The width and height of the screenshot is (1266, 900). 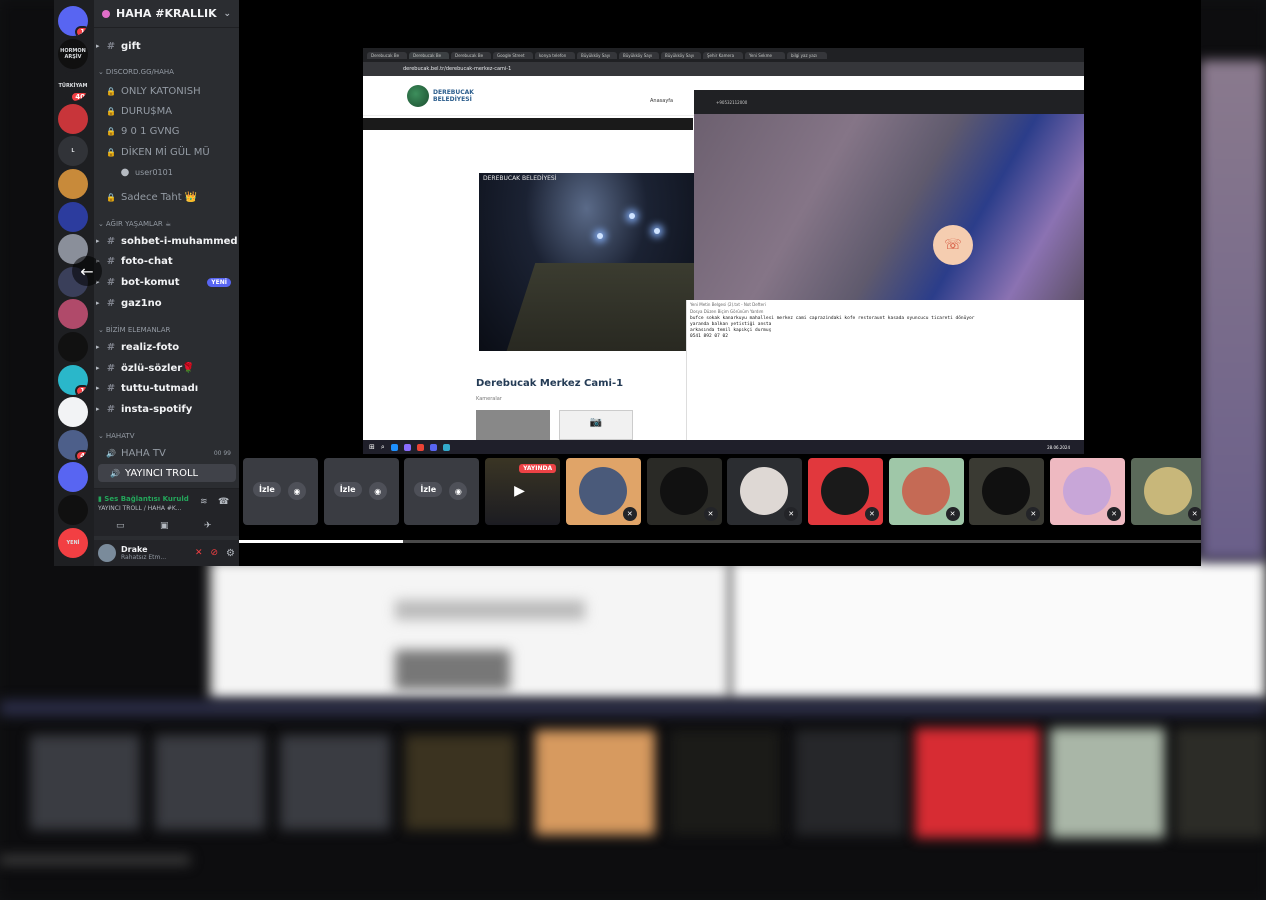 What do you see at coordinates (166, 172) in the screenshot?
I see `voice-user: ● user0101` at bounding box center [166, 172].